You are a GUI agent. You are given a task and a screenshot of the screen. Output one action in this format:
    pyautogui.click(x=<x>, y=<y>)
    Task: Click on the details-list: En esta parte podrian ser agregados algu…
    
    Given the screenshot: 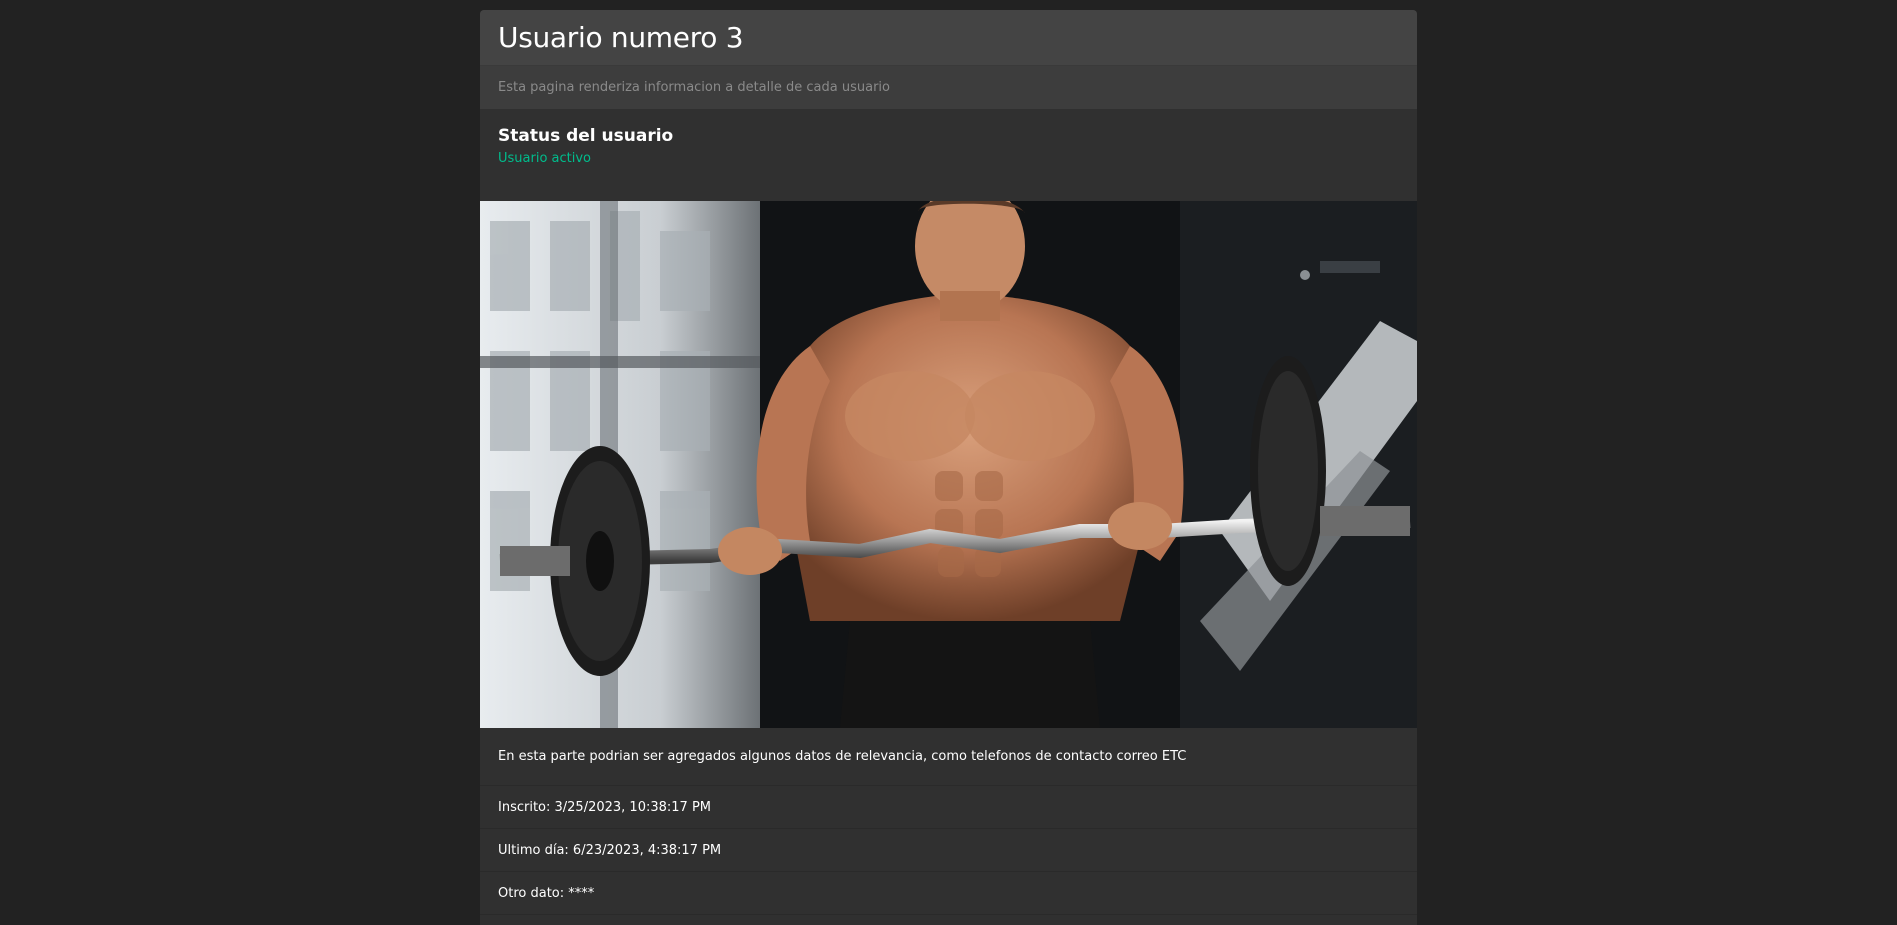 What is the action you would take?
    pyautogui.click(x=948, y=821)
    